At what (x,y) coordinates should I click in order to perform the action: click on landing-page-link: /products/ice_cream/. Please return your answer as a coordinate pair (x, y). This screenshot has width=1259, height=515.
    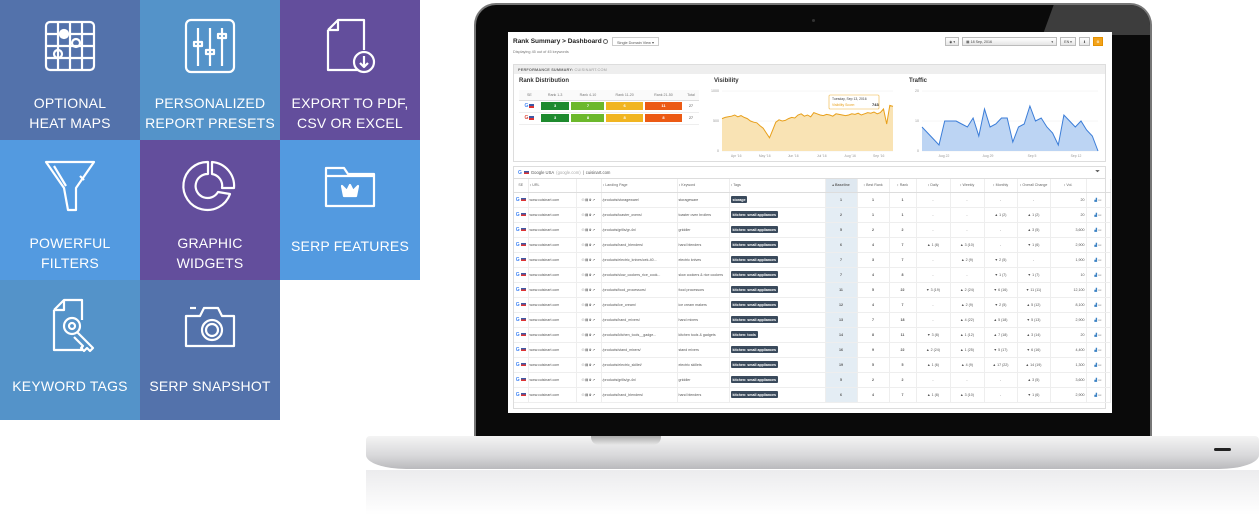
    Looking at the image, I should click on (639, 305).